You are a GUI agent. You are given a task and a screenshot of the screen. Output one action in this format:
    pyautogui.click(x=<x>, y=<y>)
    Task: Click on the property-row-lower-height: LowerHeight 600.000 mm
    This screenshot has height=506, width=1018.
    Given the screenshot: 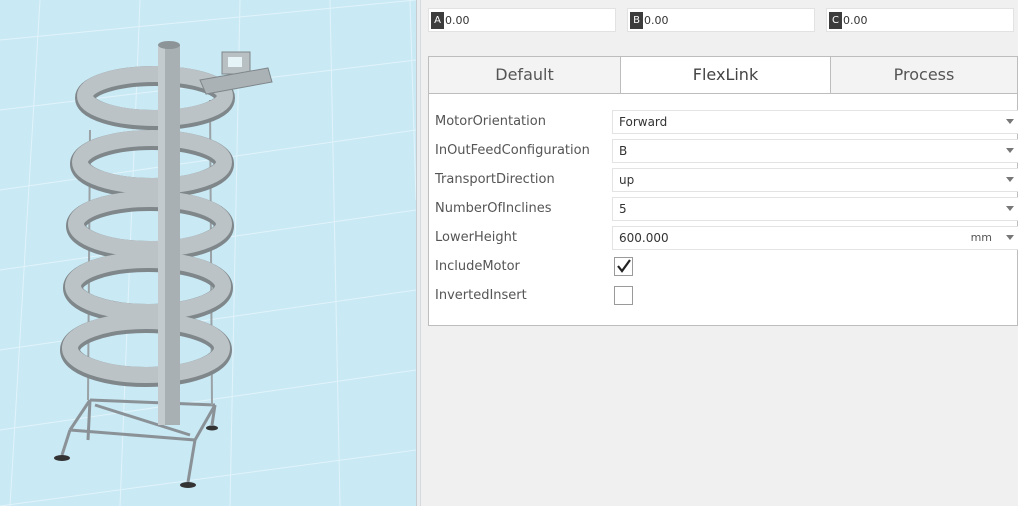 What is the action you would take?
    pyautogui.click(x=723, y=238)
    